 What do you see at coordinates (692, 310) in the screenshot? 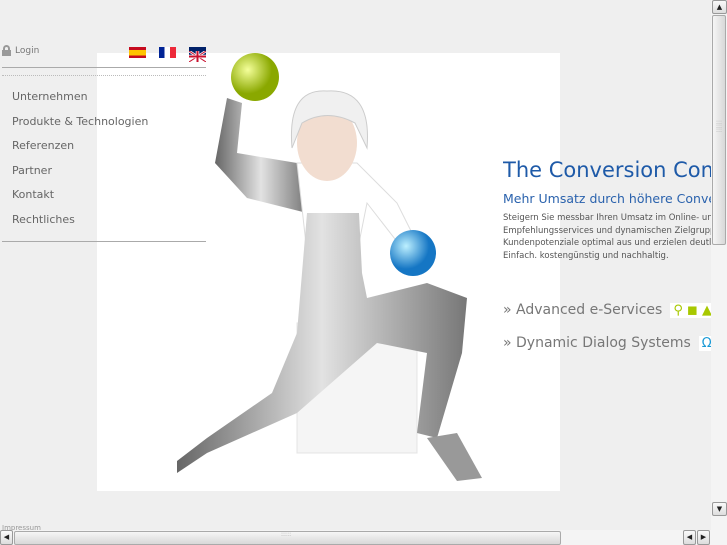
I see `shopping-bag-icon: ◼` at bounding box center [692, 310].